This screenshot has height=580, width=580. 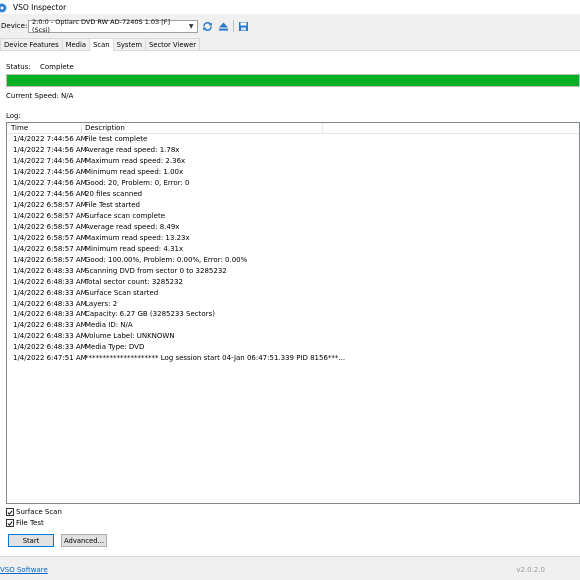 I want to click on log-description: 20 files scanned, so click(x=114, y=194).